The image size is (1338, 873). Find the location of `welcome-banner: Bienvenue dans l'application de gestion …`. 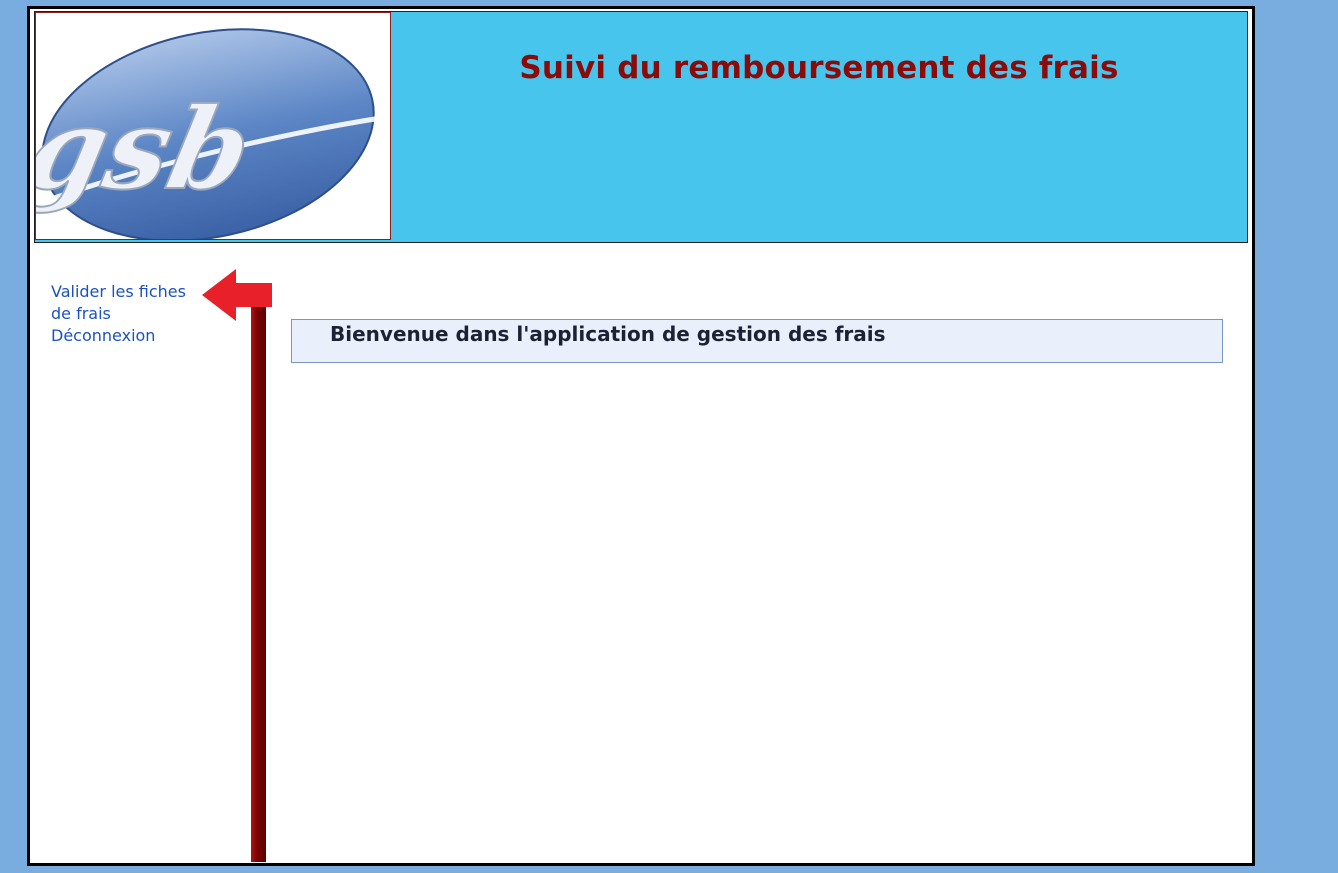

welcome-banner: Bienvenue dans l'application de gestion … is located at coordinates (757, 341).